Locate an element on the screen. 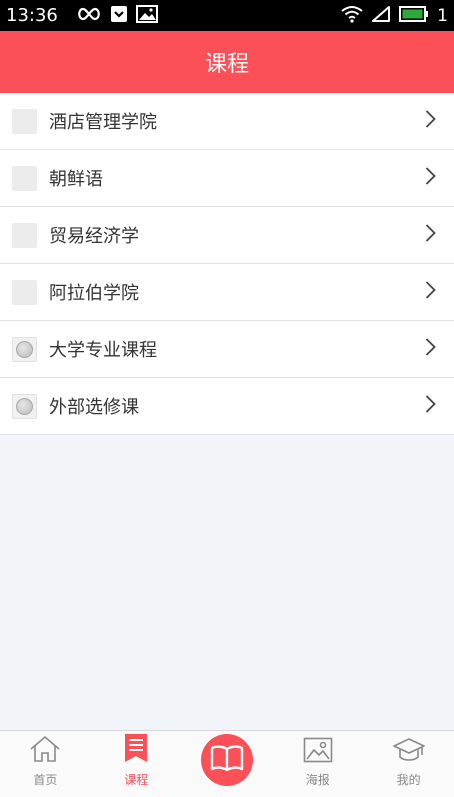 This screenshot has height=797, width=454. tab-mine-label: 我的 is located at coordinates (408, 780).